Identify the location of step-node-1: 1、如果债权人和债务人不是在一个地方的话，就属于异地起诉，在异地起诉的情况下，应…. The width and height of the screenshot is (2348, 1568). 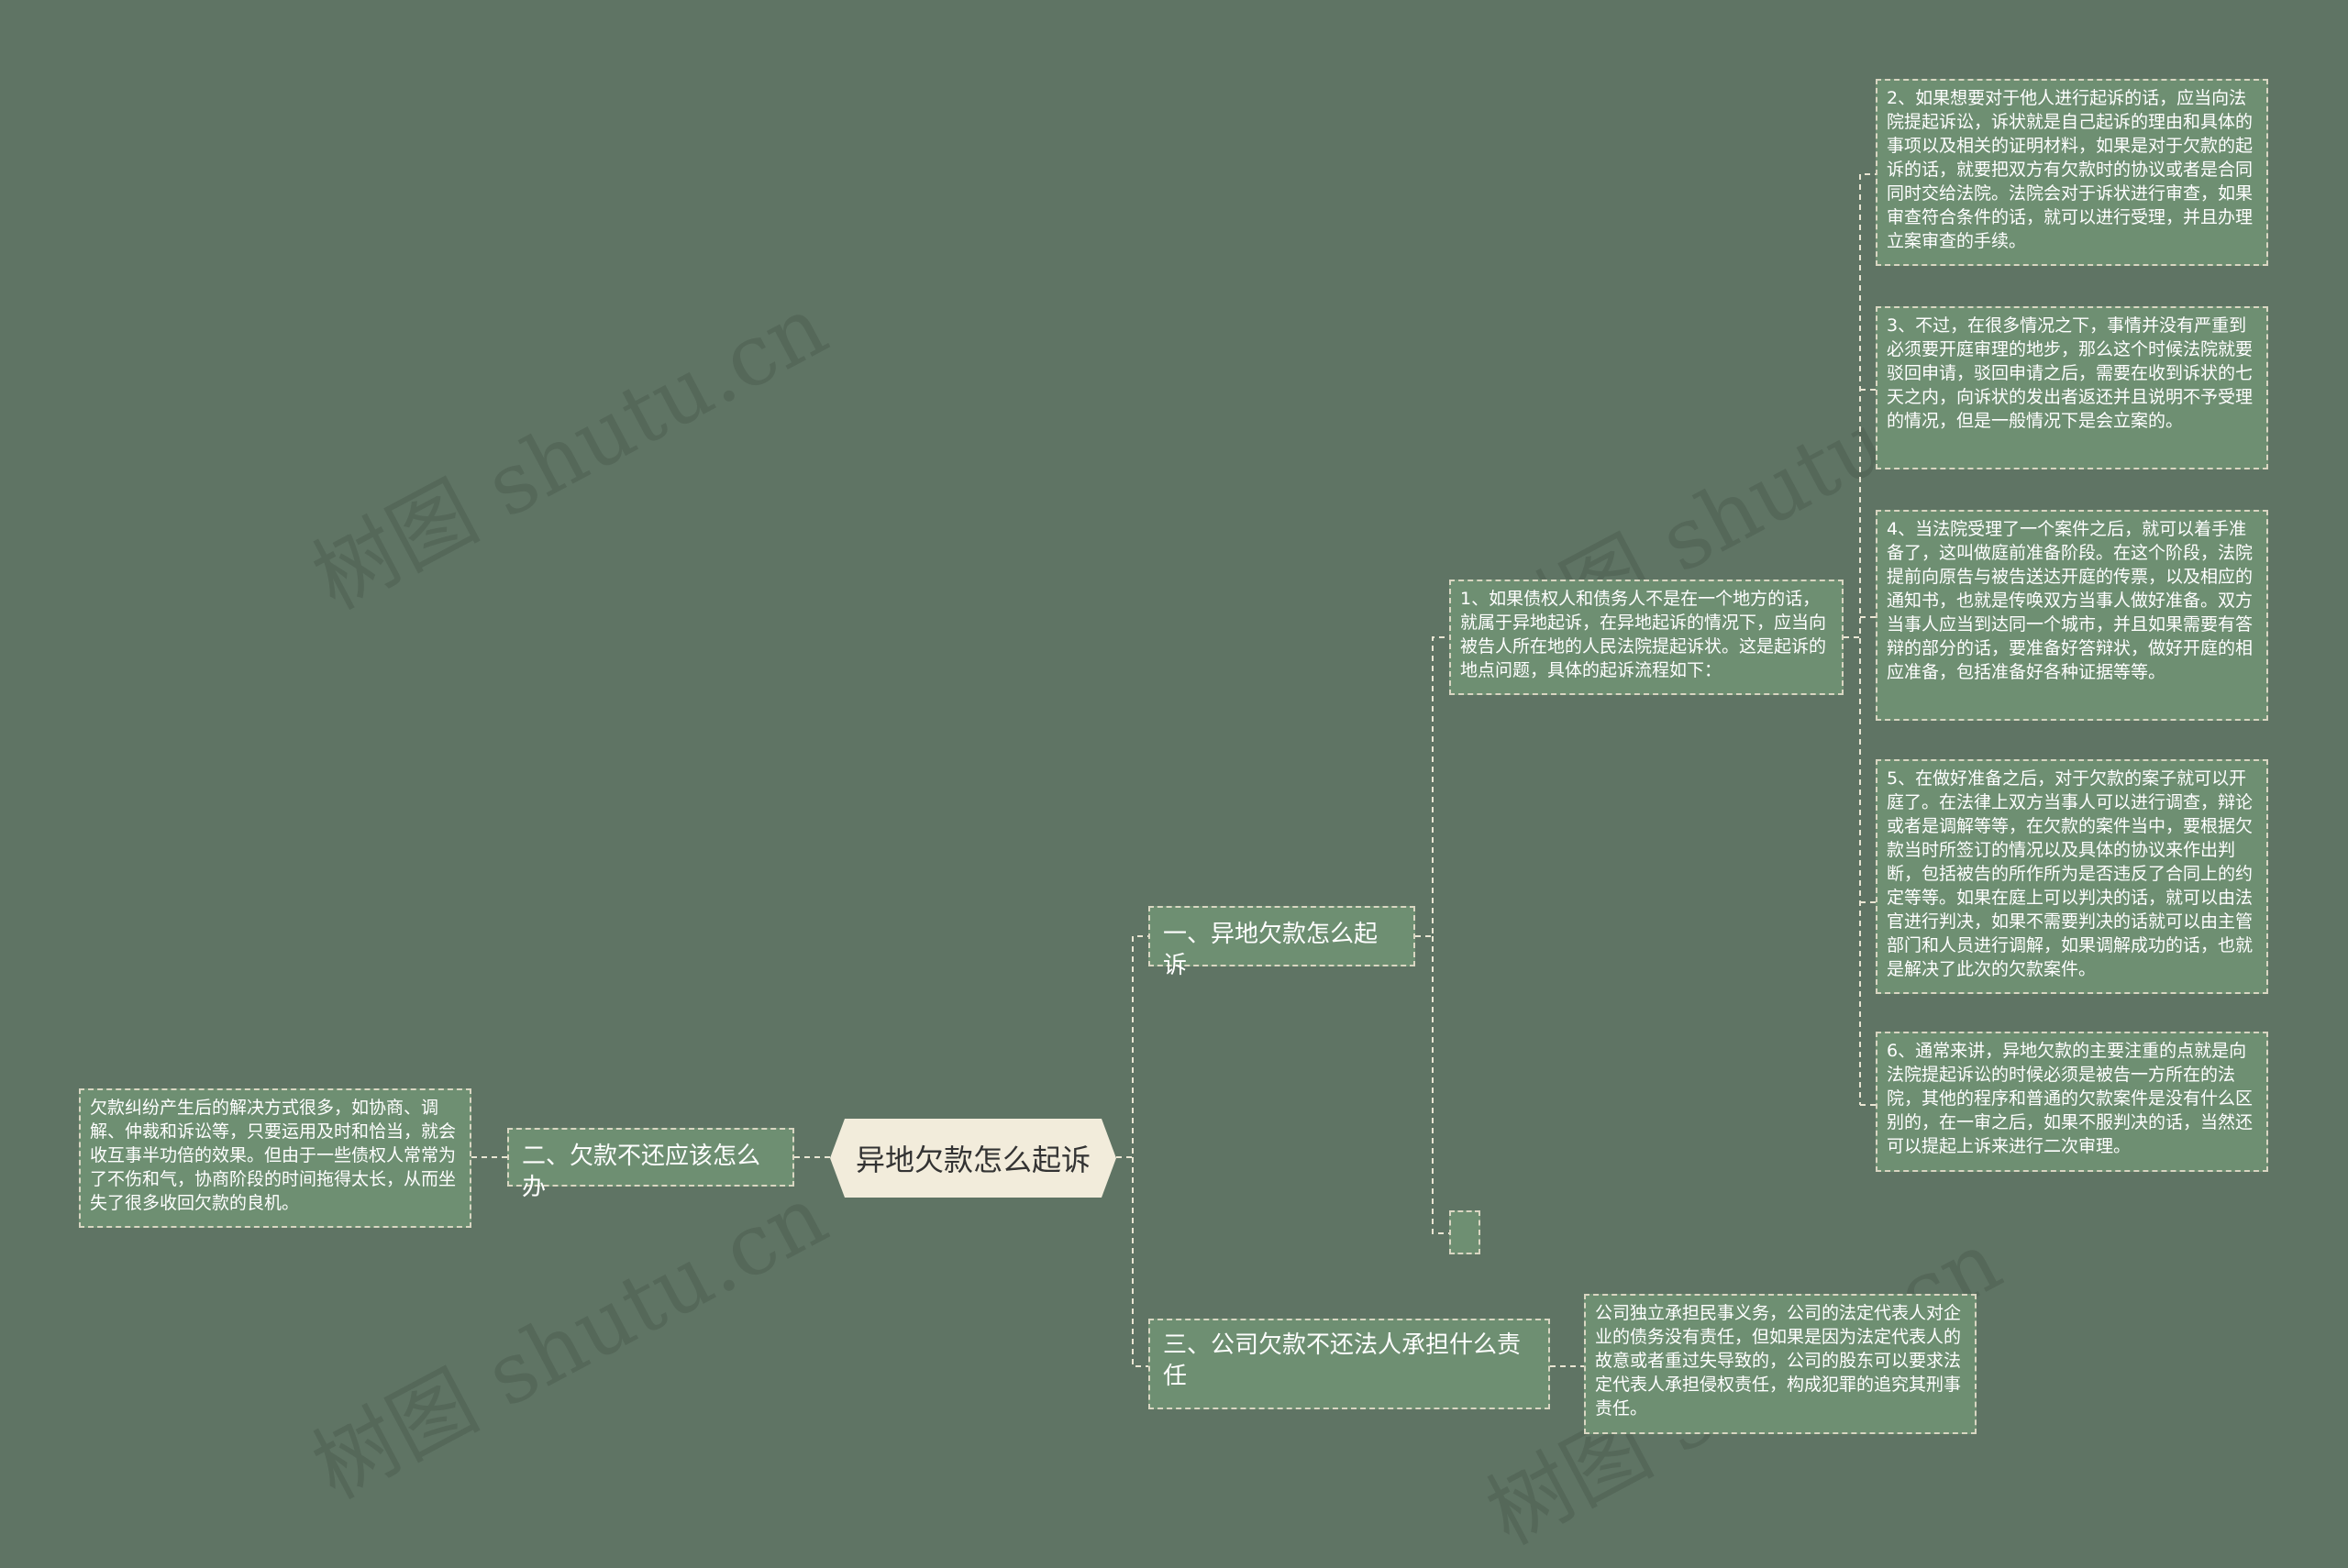
(1646, 638).